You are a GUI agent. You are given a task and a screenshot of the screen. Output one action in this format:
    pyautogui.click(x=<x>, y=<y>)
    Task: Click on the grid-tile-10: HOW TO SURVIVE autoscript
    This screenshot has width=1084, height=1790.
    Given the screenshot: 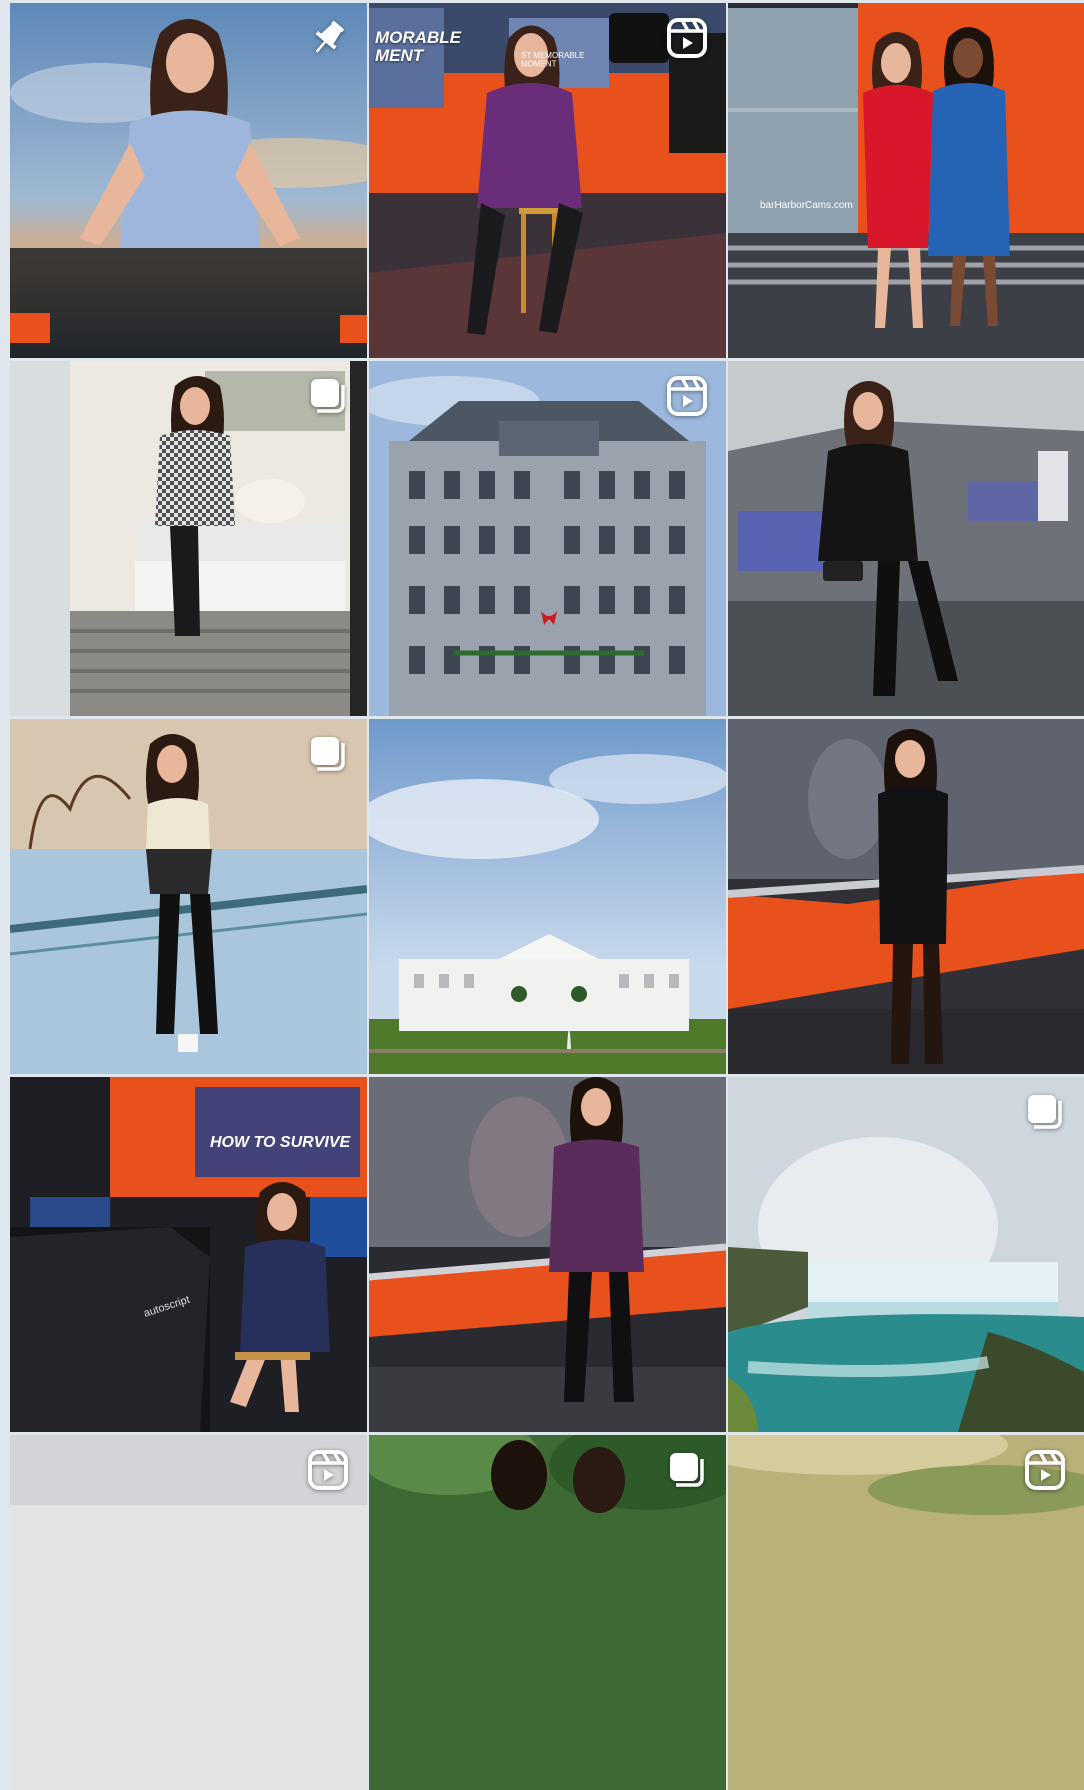 What is the action you would take?
    pyautogui.click(x=188, y=1254)
    